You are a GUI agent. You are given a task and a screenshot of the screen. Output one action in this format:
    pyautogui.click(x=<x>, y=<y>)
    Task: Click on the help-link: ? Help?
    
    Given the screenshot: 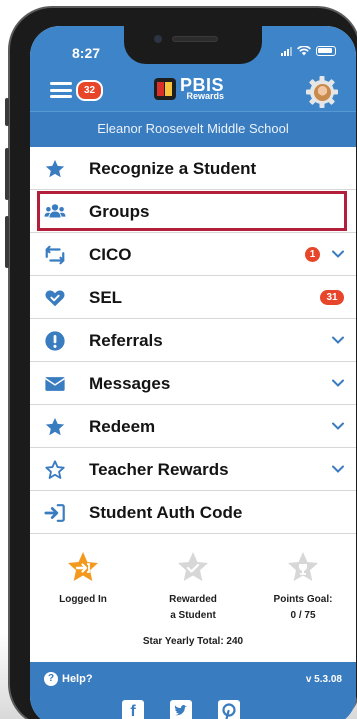 What is the action you would take?
    pyautogui.click(x=68, y=679)
    